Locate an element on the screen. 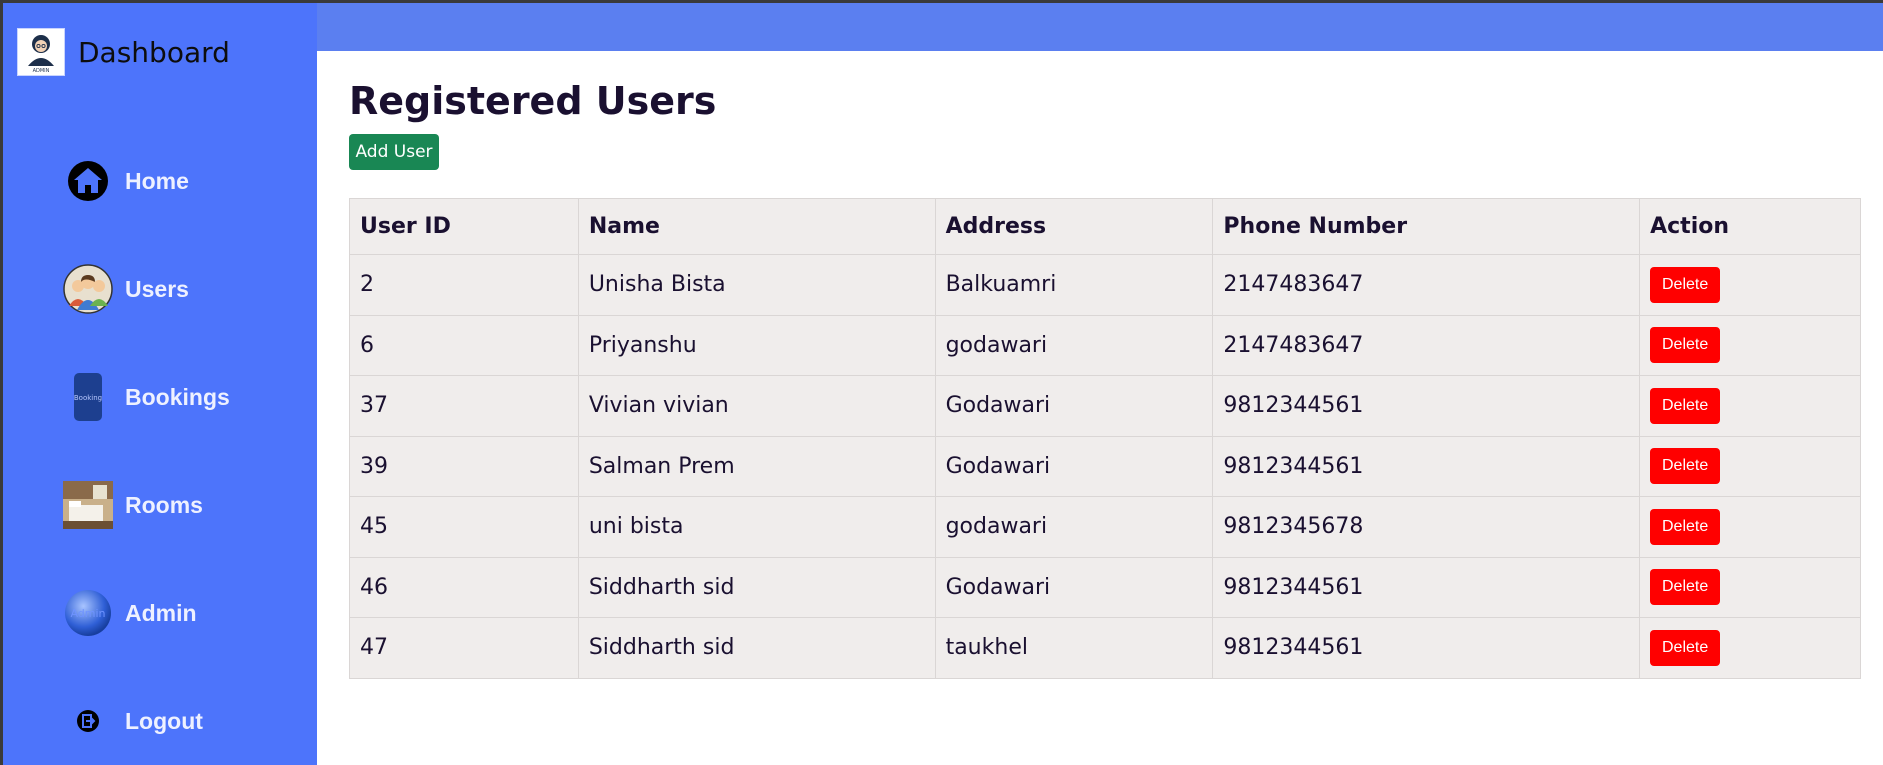 The width and height of the screenshot is (1883, 765). svg-text: Admin is located at coordinates (87, 613).